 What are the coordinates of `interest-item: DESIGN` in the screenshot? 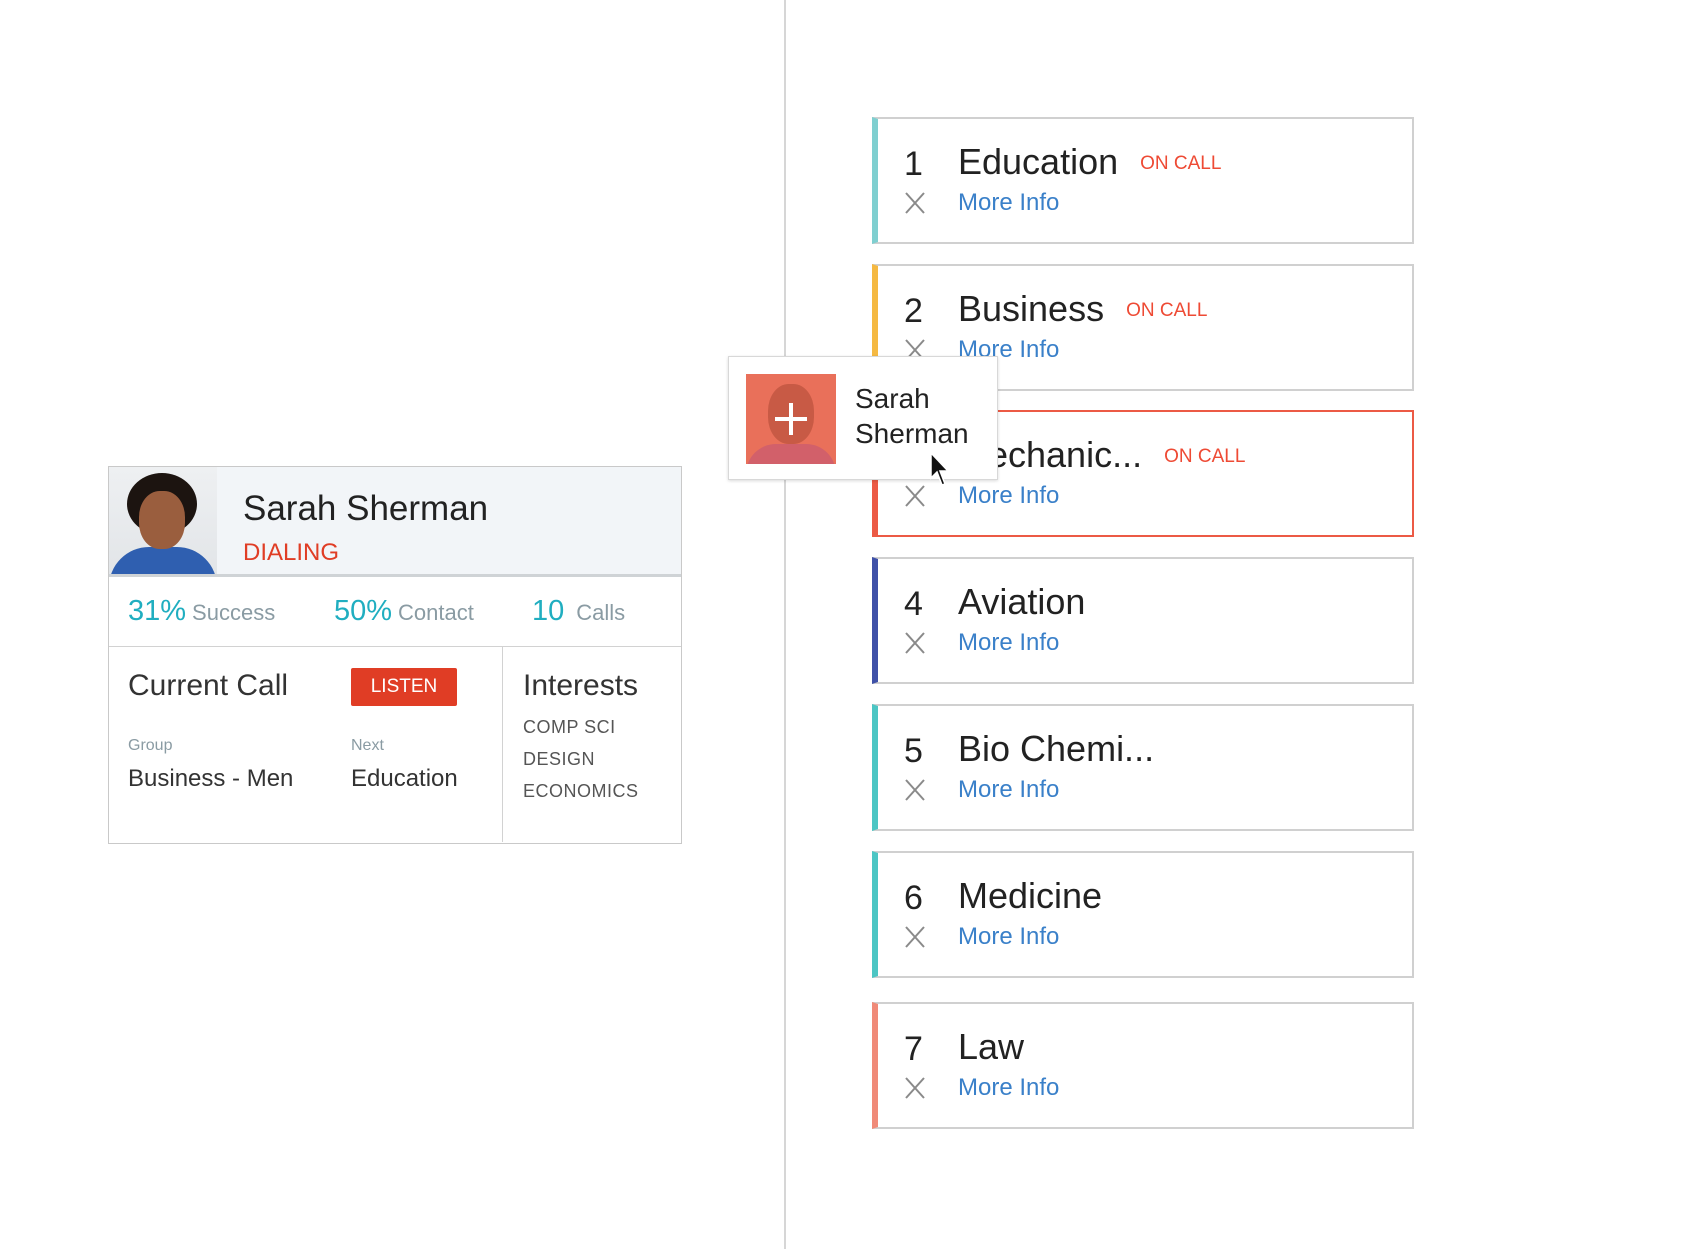 It's located at (559, 759).